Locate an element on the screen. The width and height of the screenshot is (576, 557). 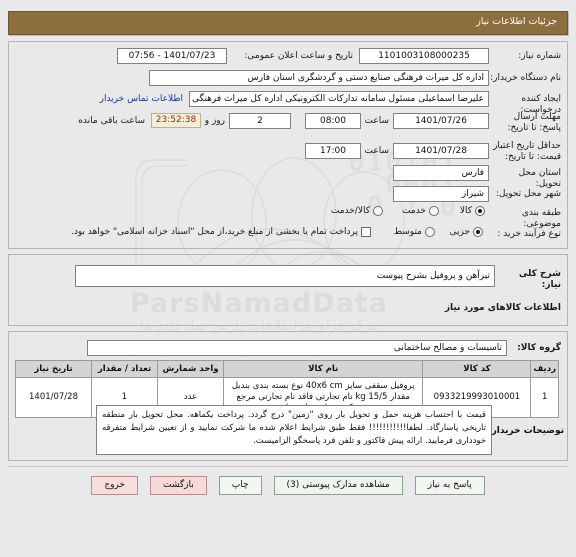
buyer-notes-label: توضیحات خریدار: is located at coordinates (526, 431).